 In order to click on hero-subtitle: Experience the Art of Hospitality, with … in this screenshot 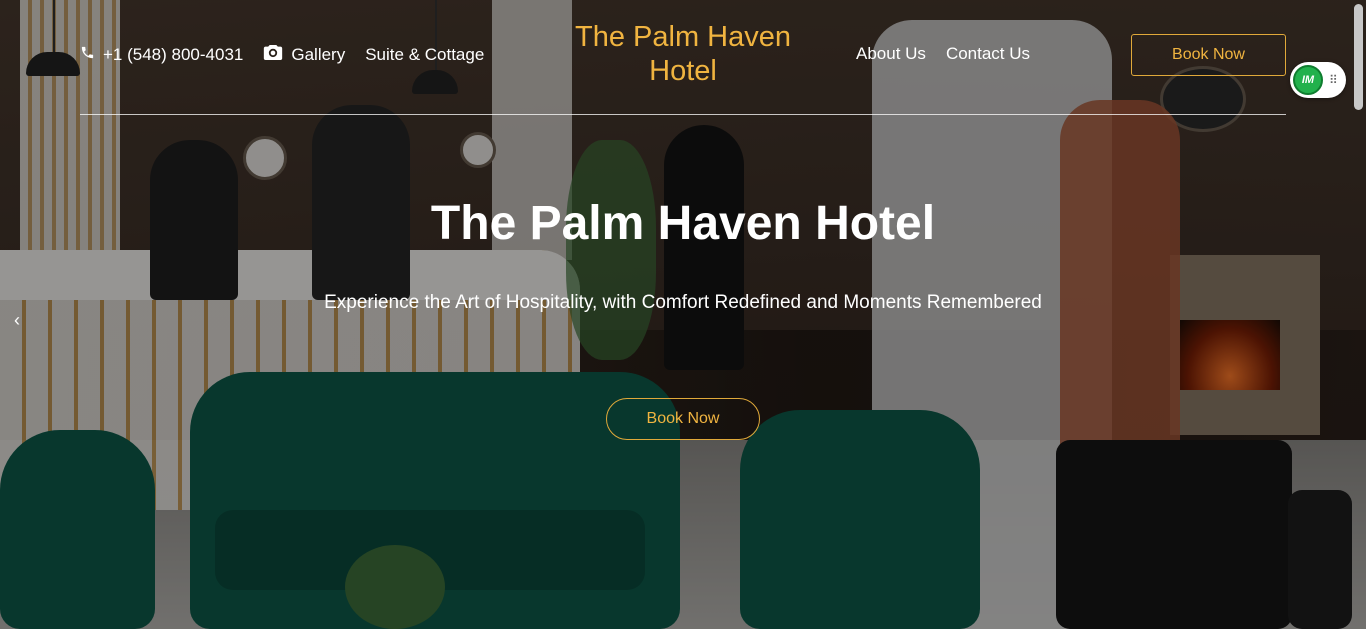, I will do `click(683, 302)`.